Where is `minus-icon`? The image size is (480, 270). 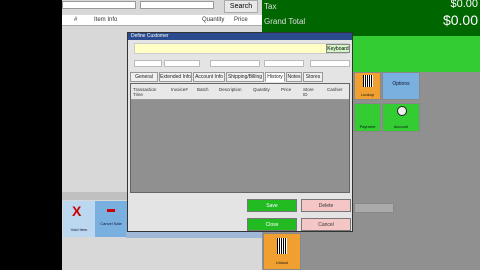 minus-icon is located at coordinates (111, 210).